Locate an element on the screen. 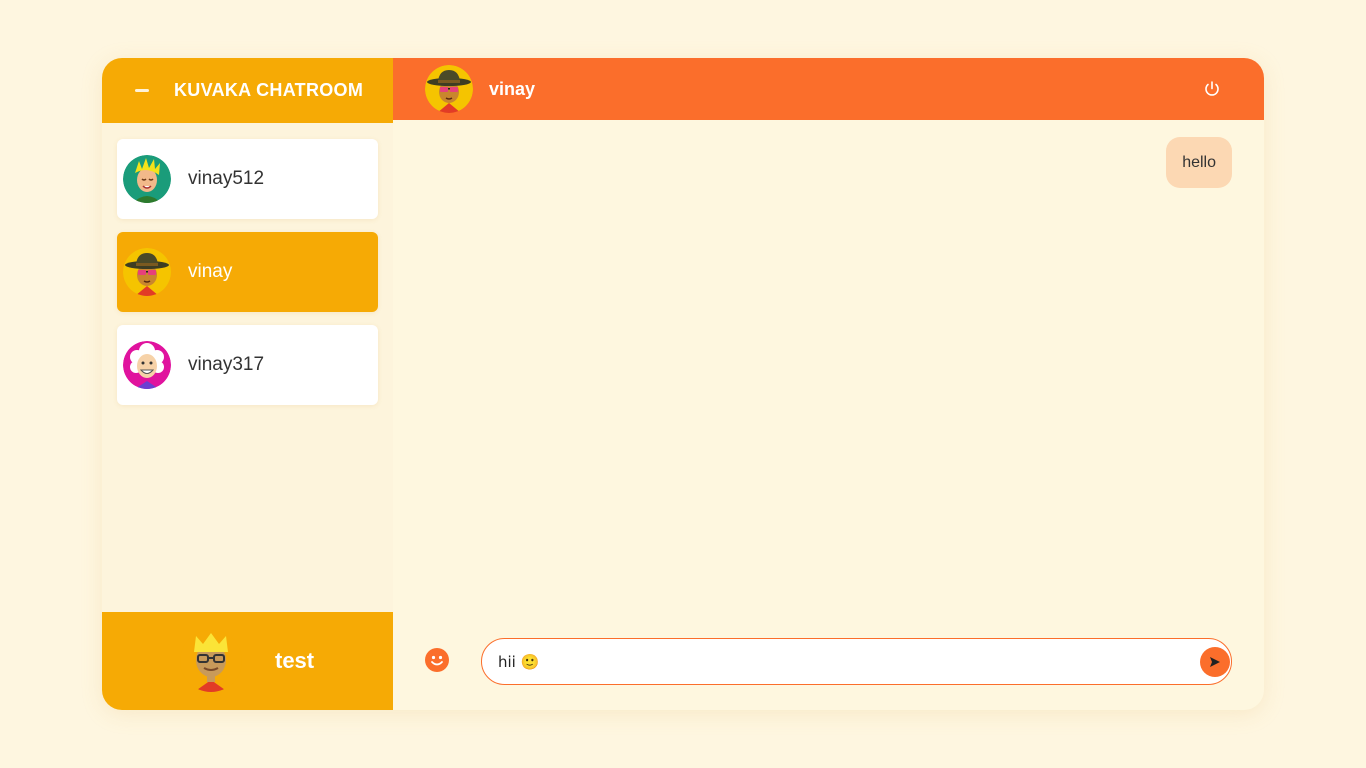 This screenshot has height=768, width=1366. send-arrow-icon is located at coordinates (1215, 662).